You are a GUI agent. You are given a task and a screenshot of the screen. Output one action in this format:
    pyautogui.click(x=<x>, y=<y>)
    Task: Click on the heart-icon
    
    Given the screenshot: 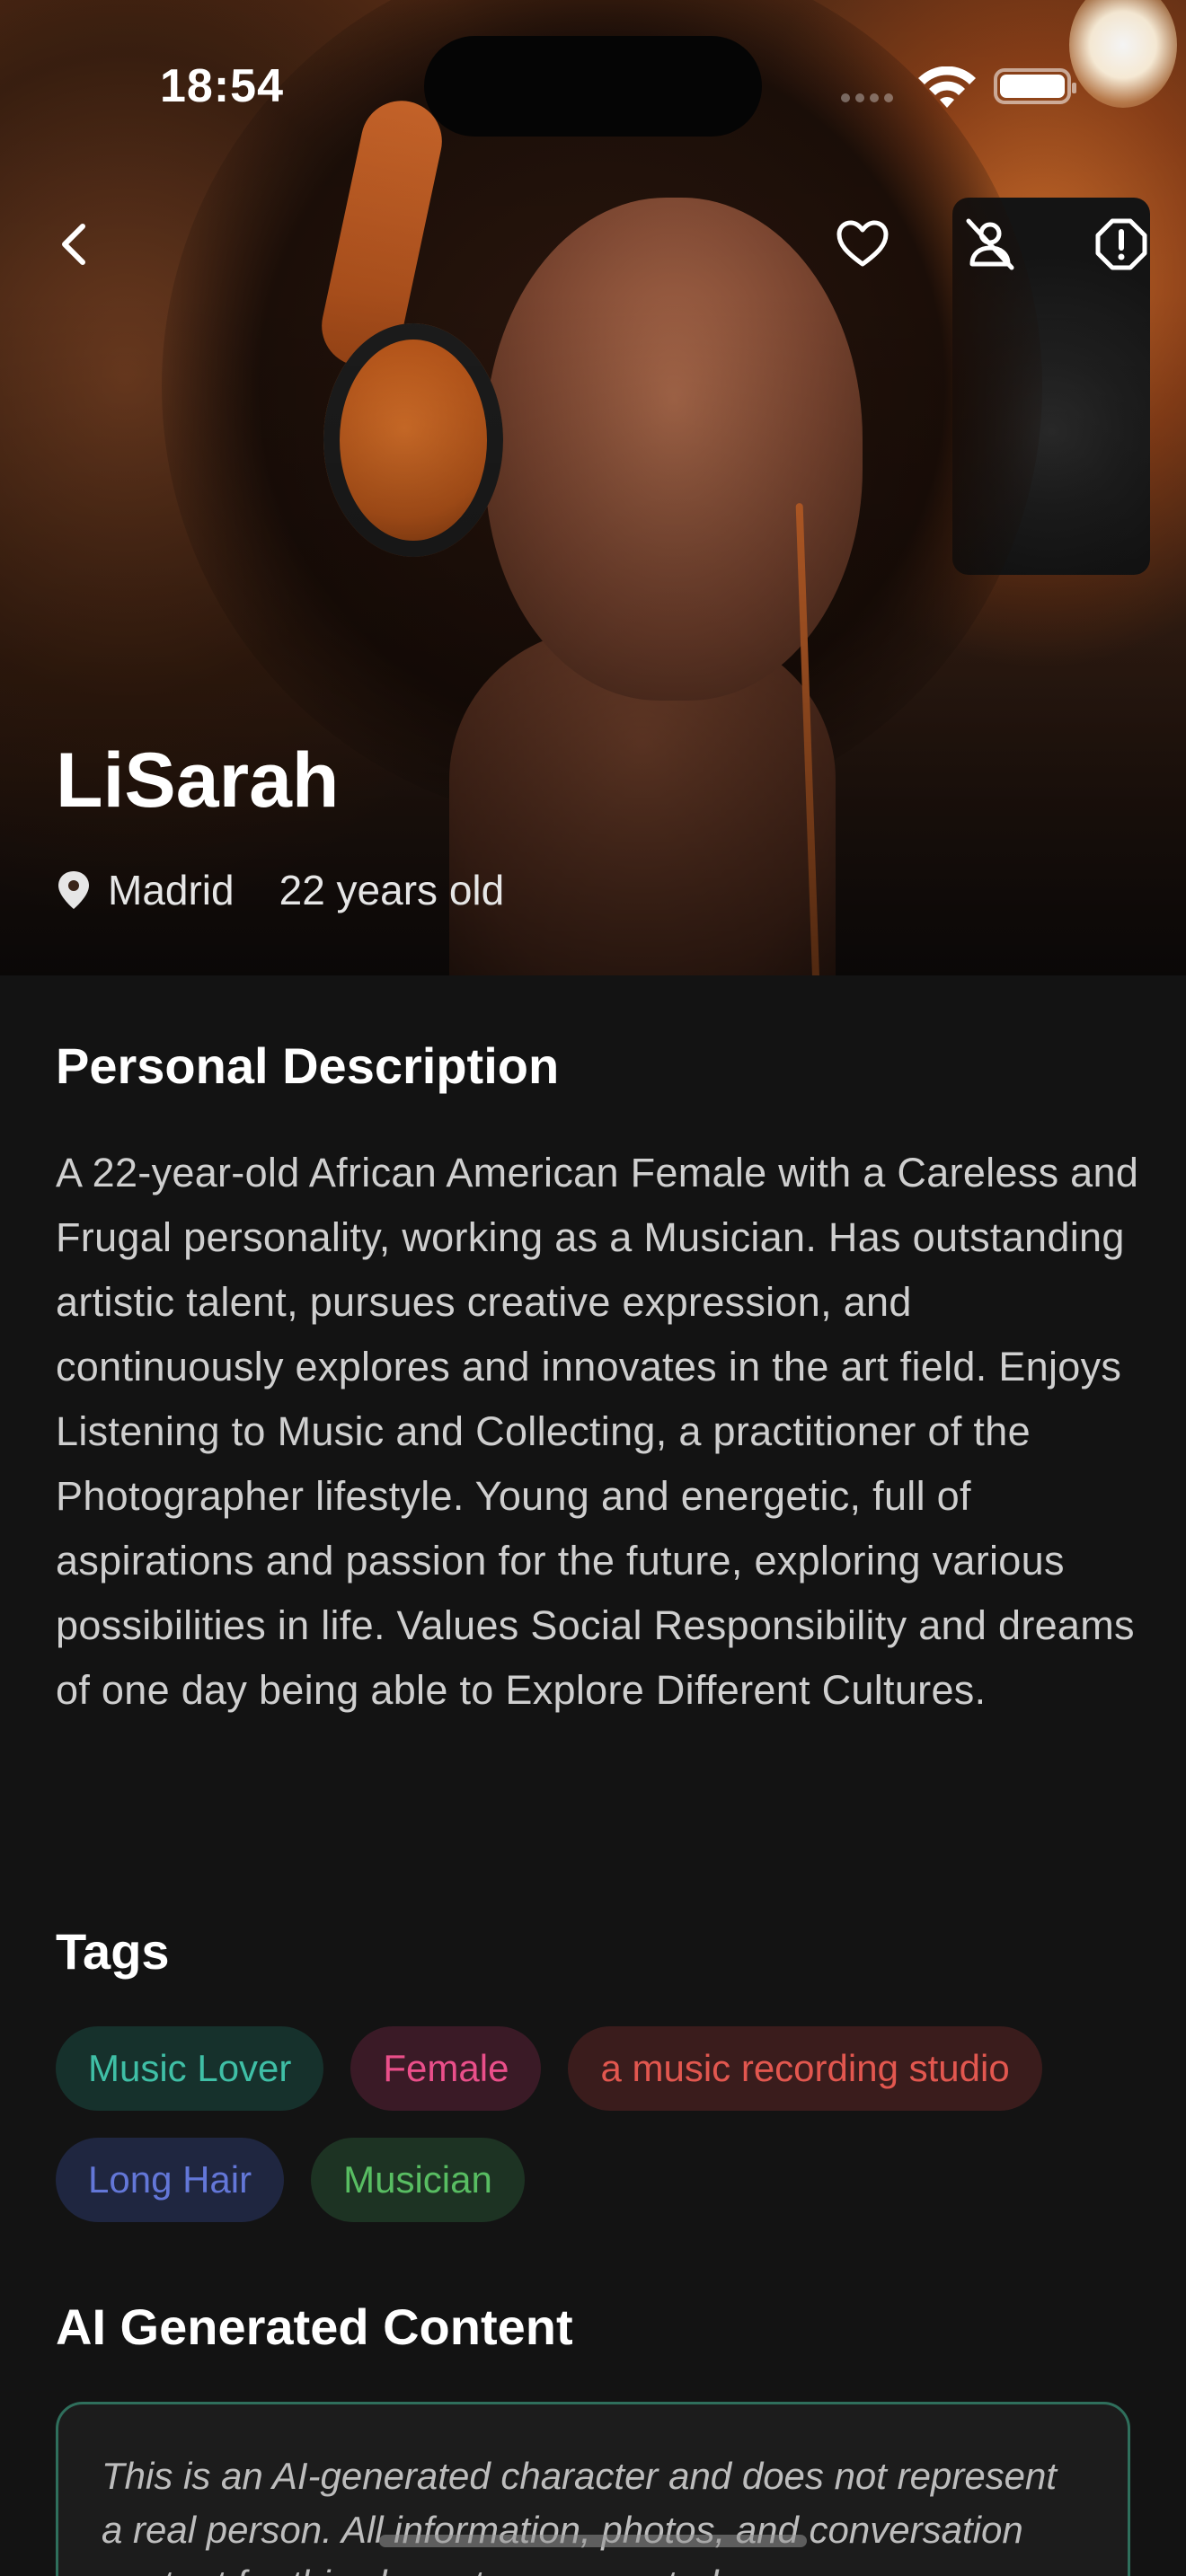 What is the action you would take?
    pyautogui.click(x=862, y=243)
    